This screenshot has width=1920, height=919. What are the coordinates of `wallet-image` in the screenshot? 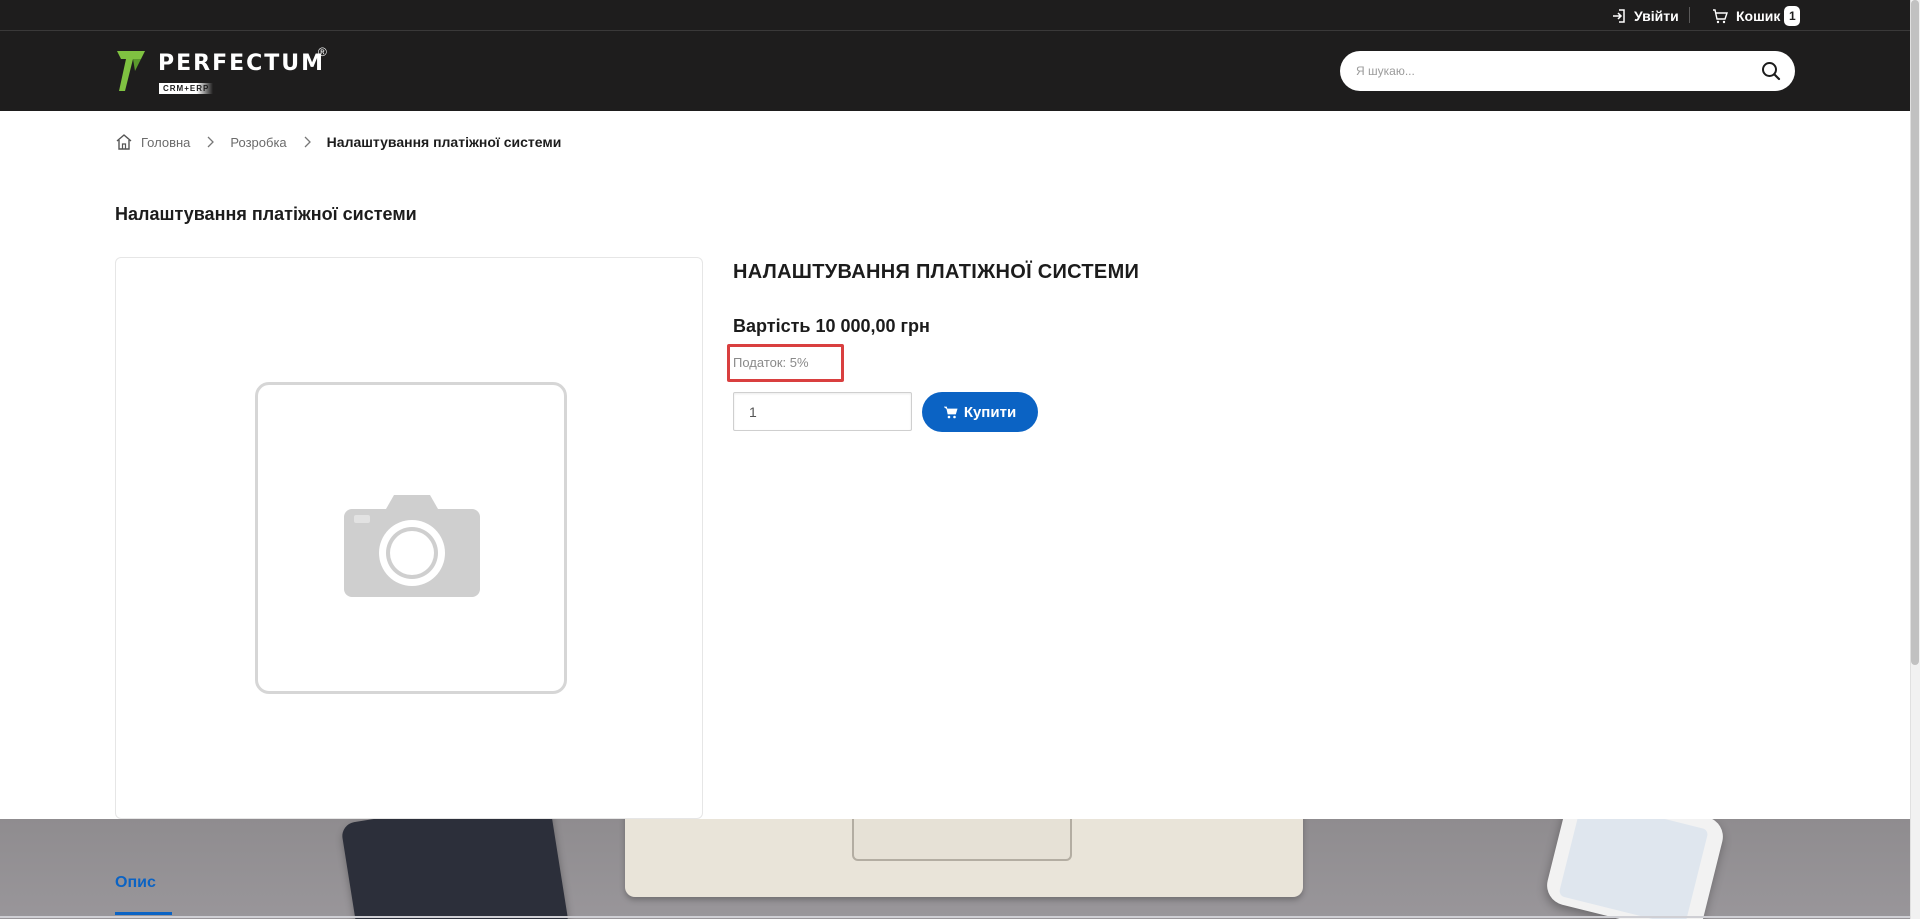 It's located at (455, 869).